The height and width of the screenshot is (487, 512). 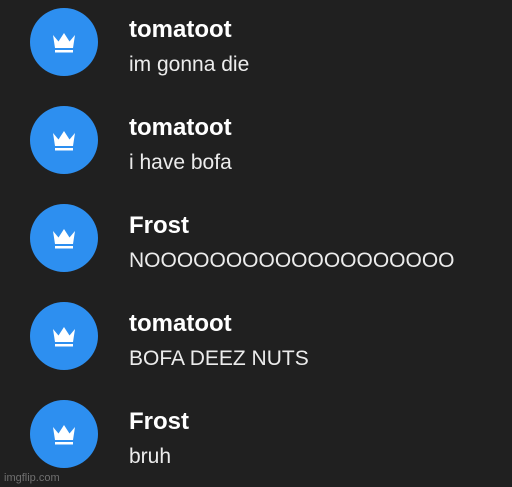 What do you see at coordinates (292, 260) in the screenshot?
I see `message-text: NOOOOOOOOOOOOOOOOOOO` at bounding box center [292, 260].